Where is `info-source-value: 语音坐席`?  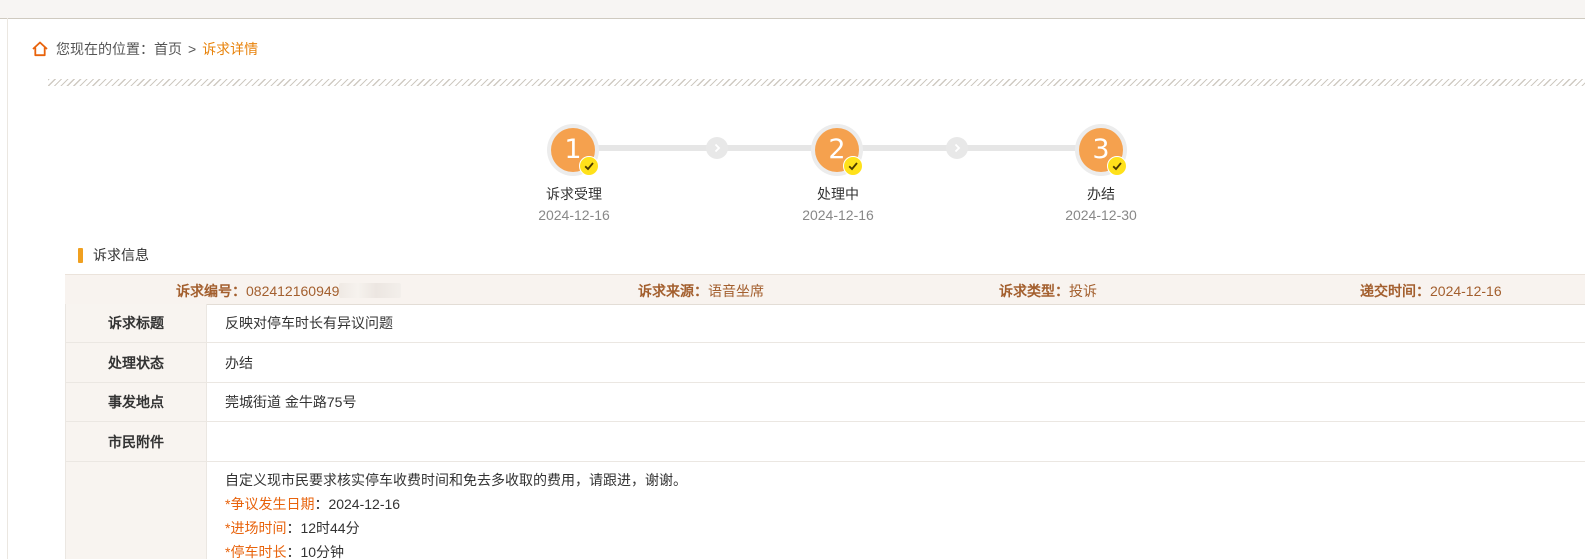
info-source-value: 语音坐席 is located at coordinates (736, 291).